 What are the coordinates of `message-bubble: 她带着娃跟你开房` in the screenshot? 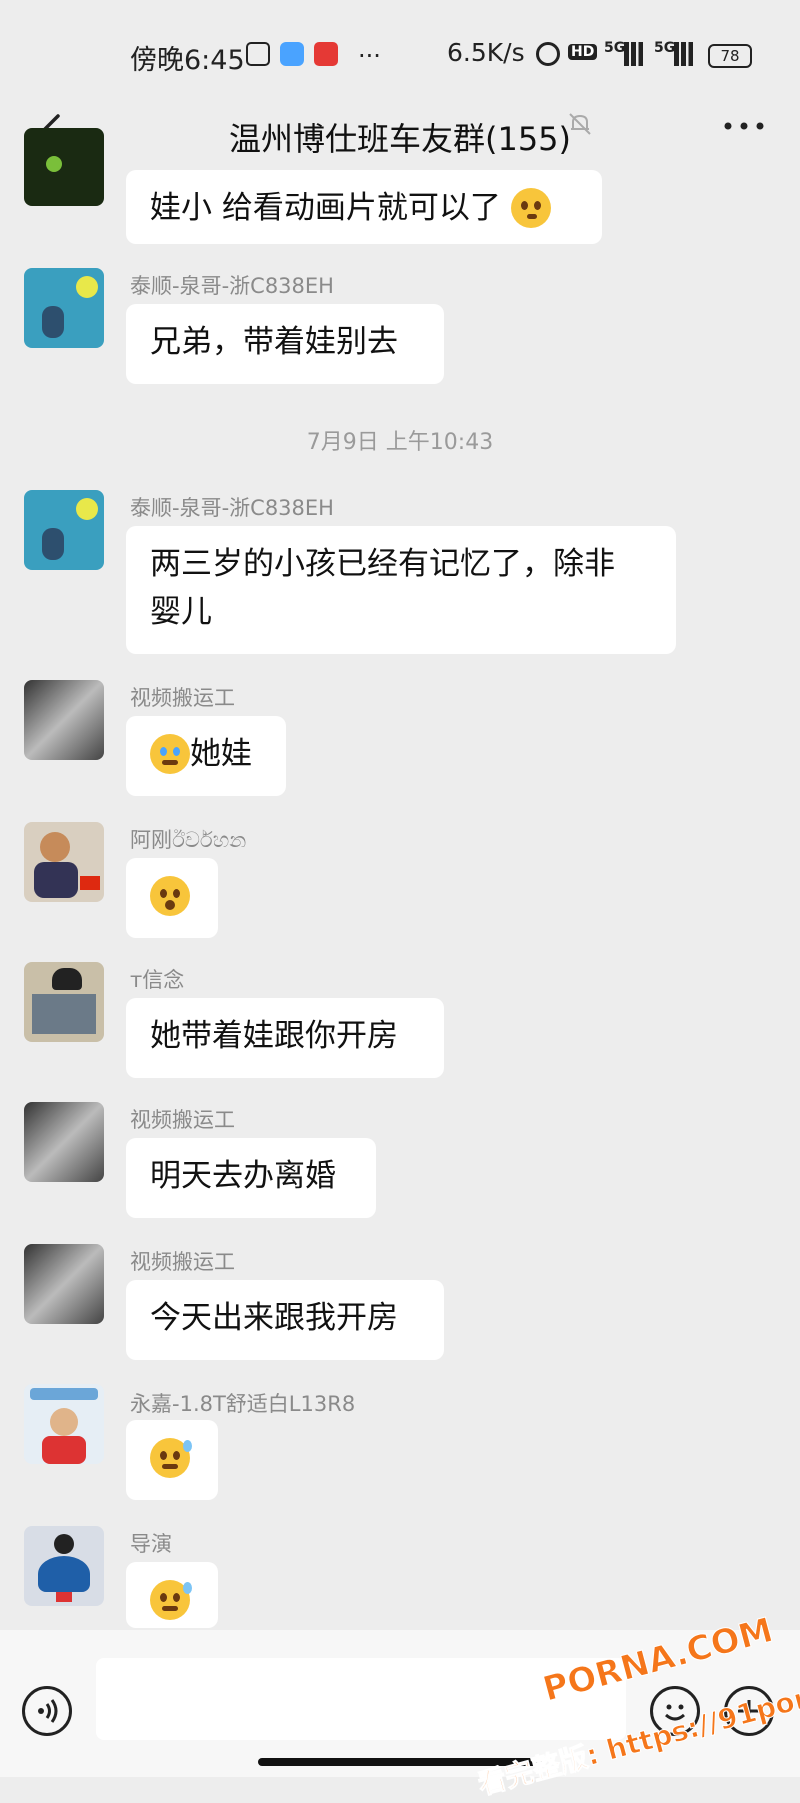 It's located at (285, 1038).